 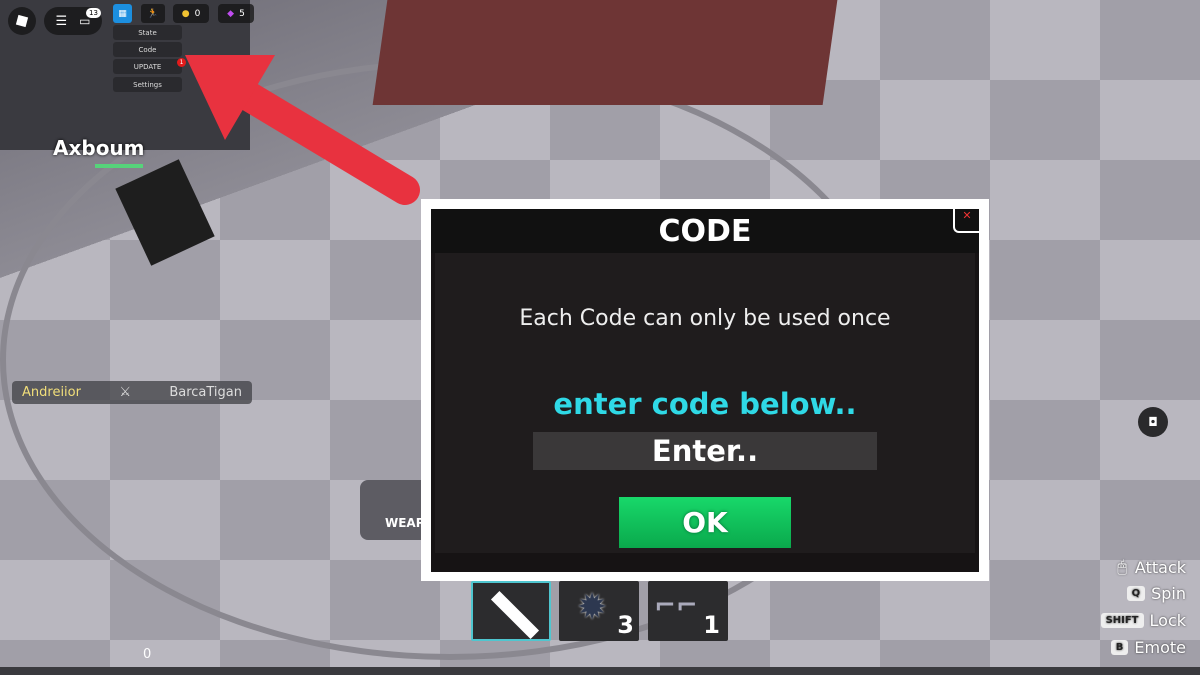 What do you see at coordinates (302, 130) in the screenshot?
I see `red-arrow-icon` at bounding box center [302, 130].